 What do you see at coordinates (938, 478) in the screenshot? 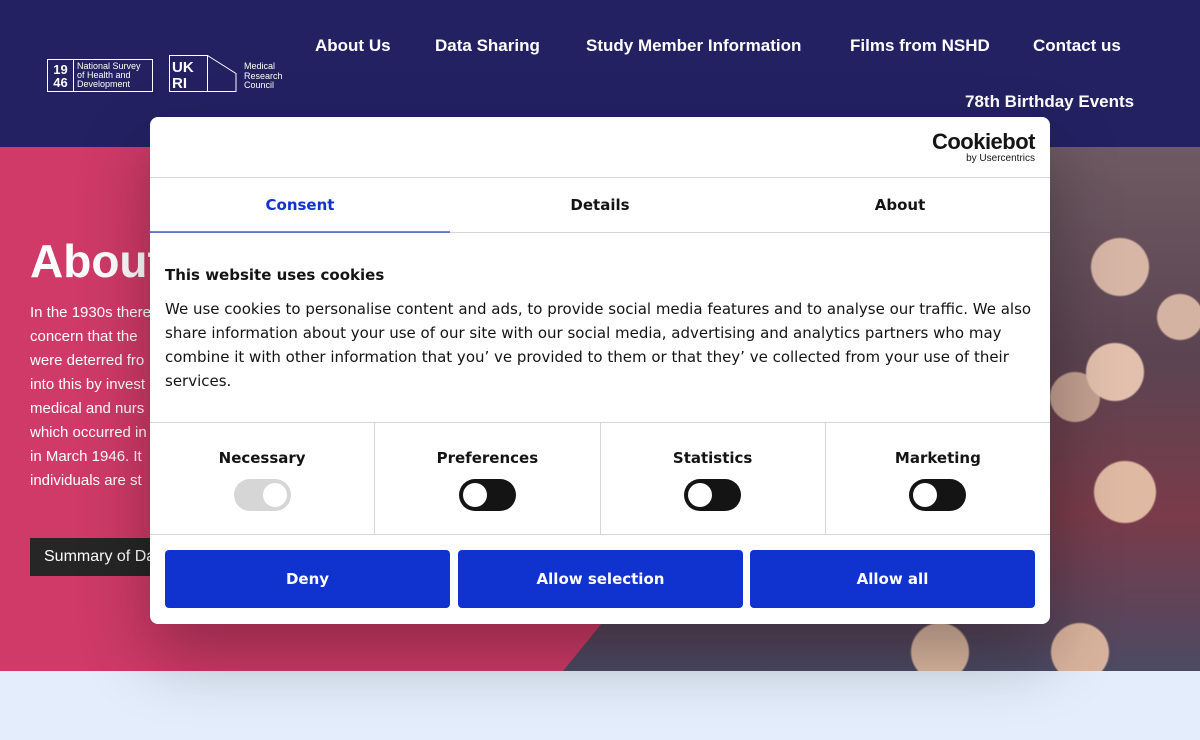
I see `toggle-cell-marketing: Marketing` at bounding box center [938, 478].